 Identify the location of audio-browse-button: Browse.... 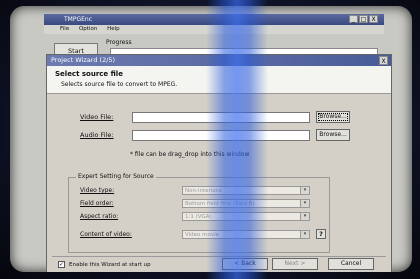
(333, 135).